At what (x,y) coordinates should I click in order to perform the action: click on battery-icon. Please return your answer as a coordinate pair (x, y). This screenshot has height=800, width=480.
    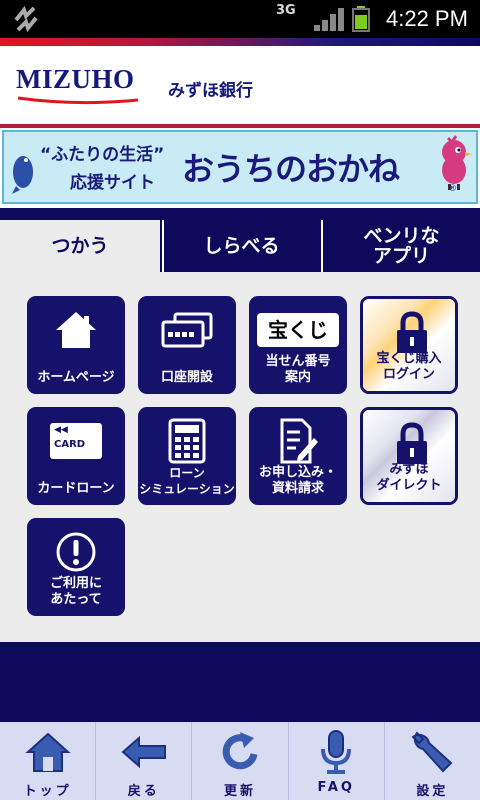
    Looking at the image, I should click on (361, 19).